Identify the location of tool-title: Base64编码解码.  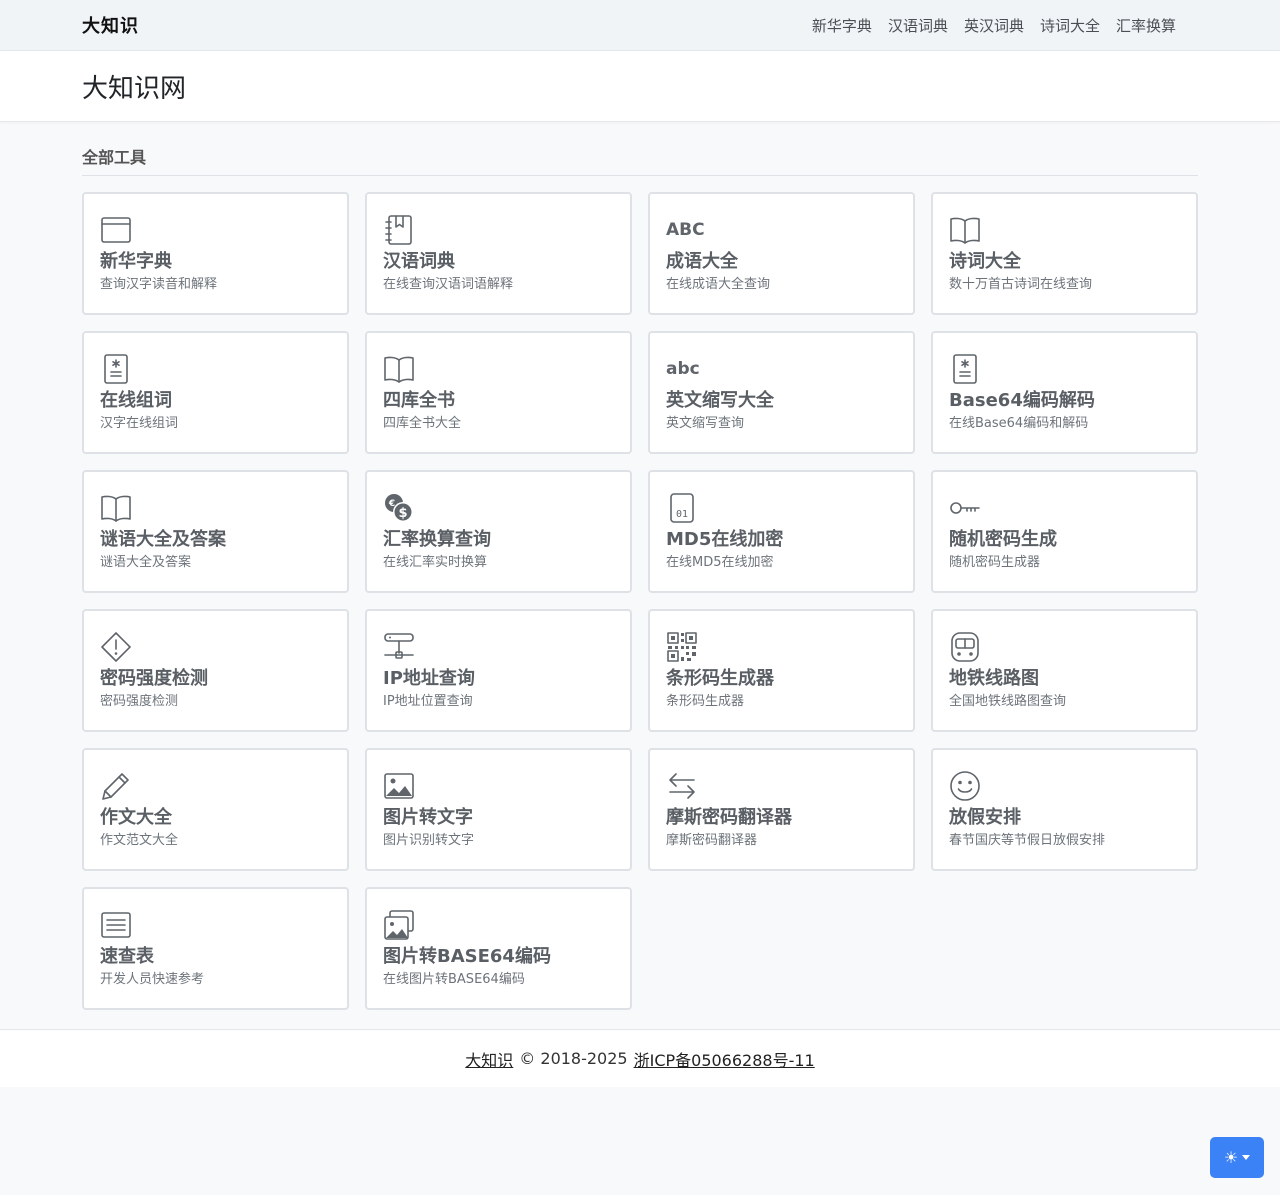
(1022, 400).